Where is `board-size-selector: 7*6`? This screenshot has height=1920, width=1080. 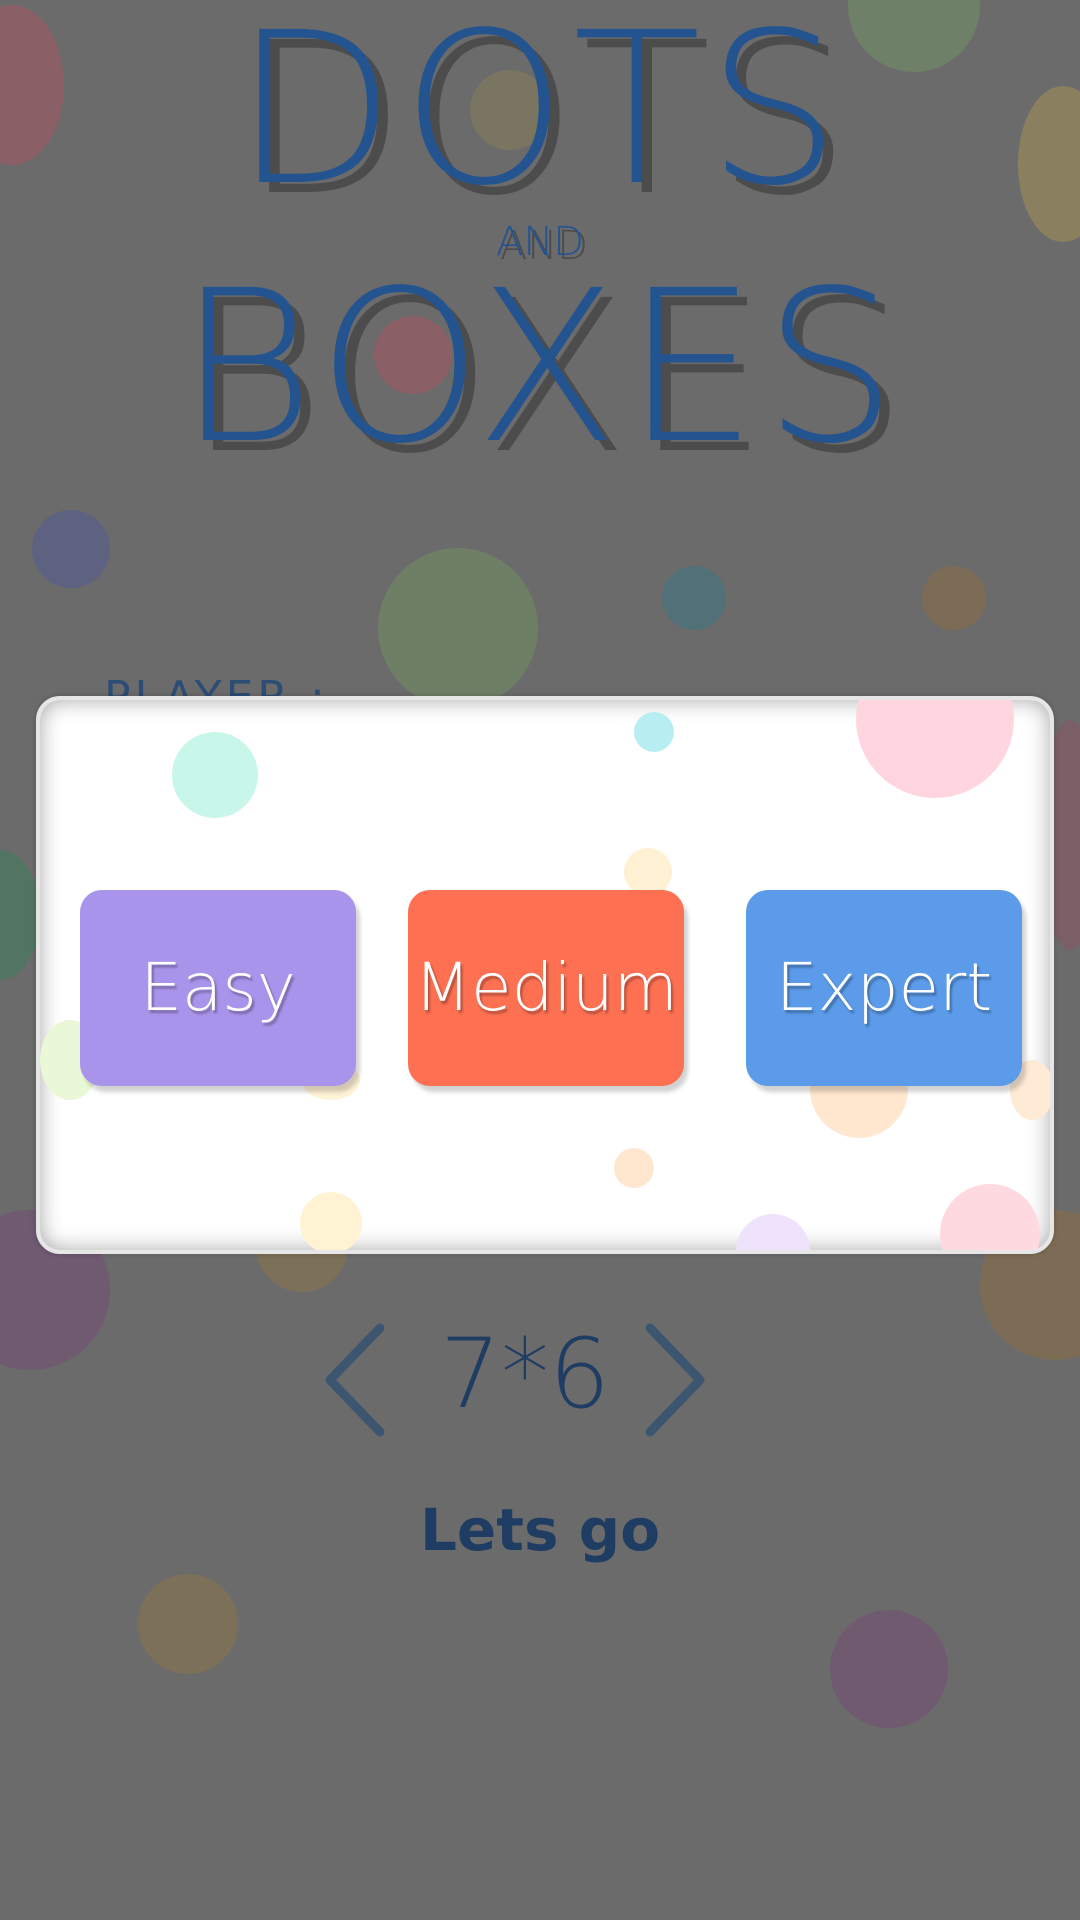 board-size-selector: 7*6 is located at coordinates (540, 1370).